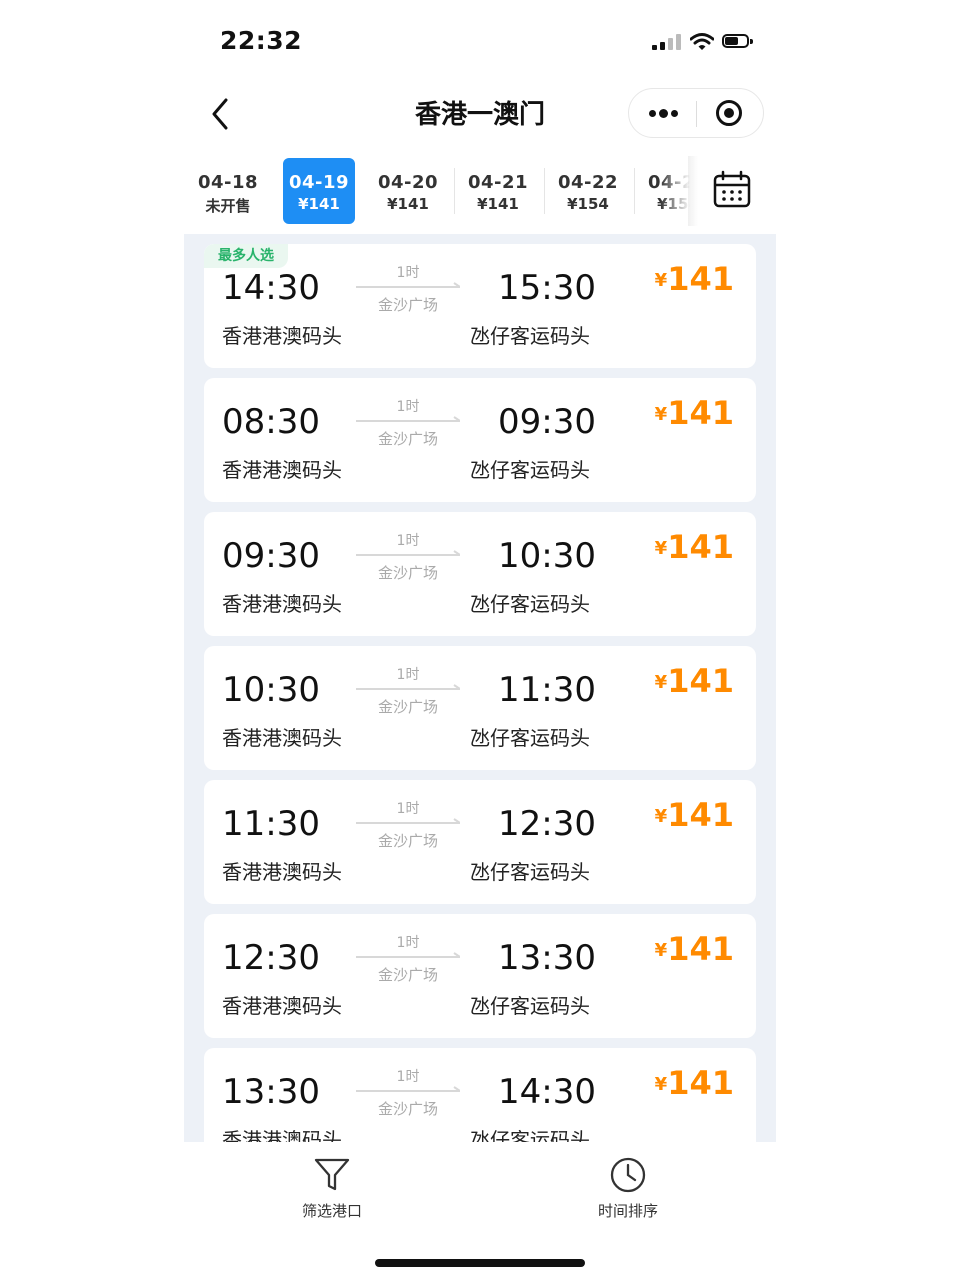 This screenshot has width=960, height=1280. Describe the element at coordinates (479, 115) in the screenshot. I see `page-title: 香港一澳门` at that location.